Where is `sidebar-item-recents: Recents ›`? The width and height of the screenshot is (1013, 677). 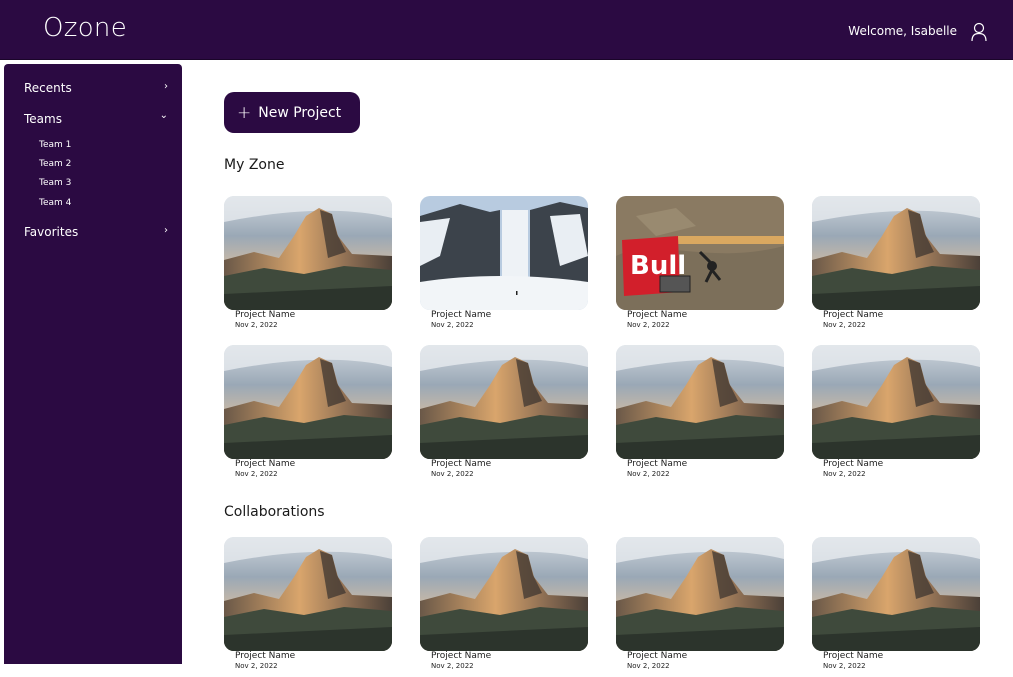
sidebar-item-recents: Recents › is located at coordinates (96, 88).